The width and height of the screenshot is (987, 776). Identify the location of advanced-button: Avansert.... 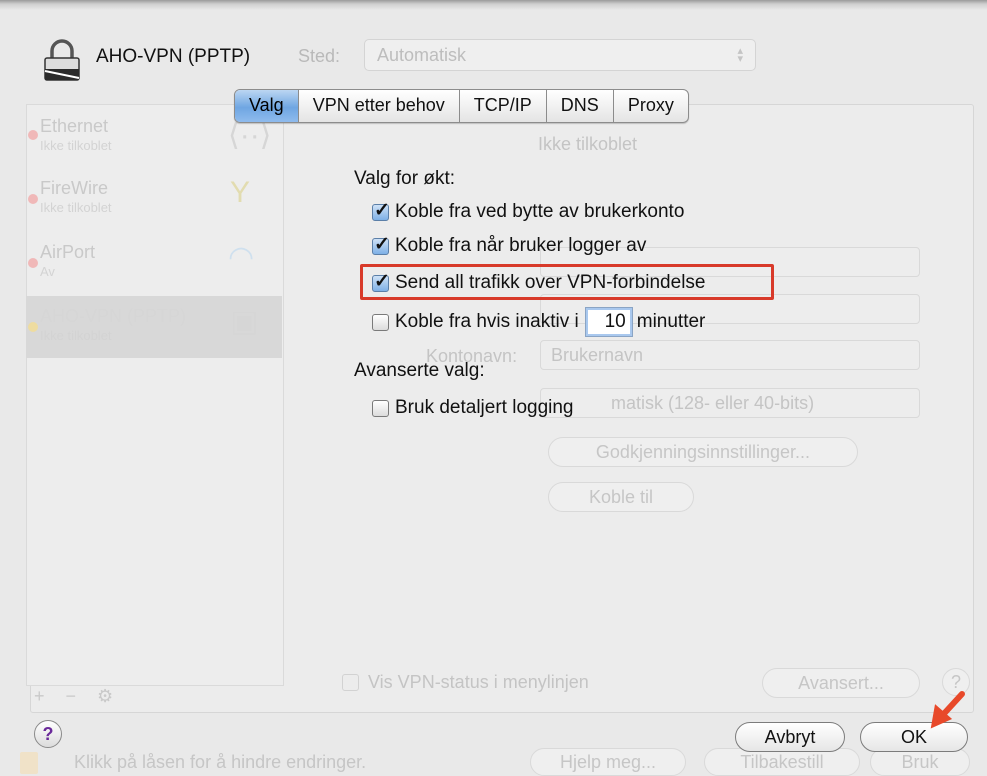
(841, 683).